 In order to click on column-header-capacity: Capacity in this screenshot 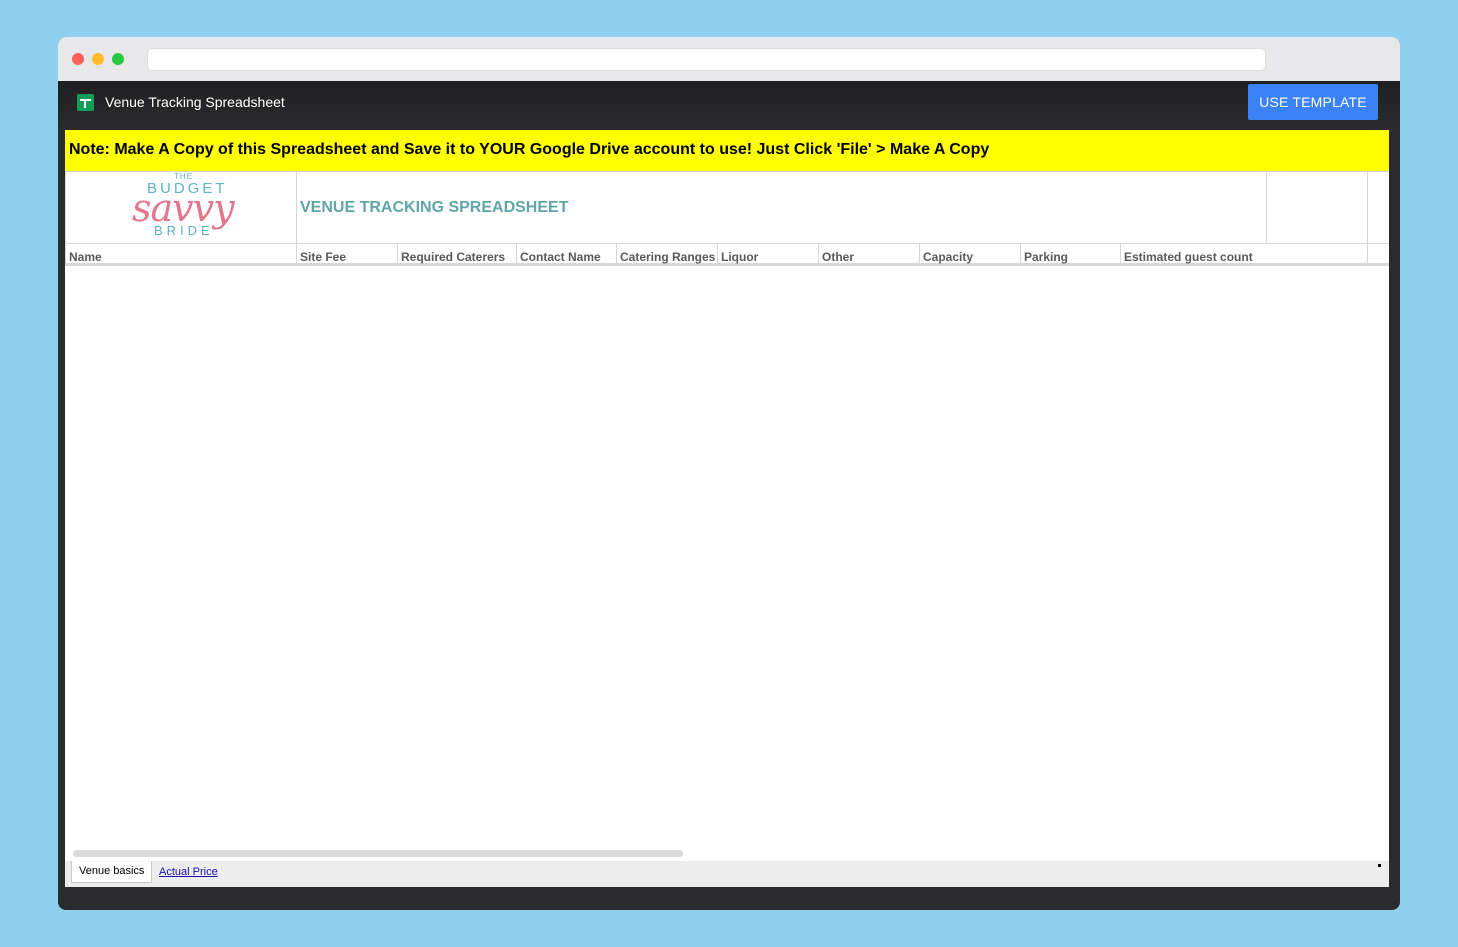, I will do `click(970, 254)`.